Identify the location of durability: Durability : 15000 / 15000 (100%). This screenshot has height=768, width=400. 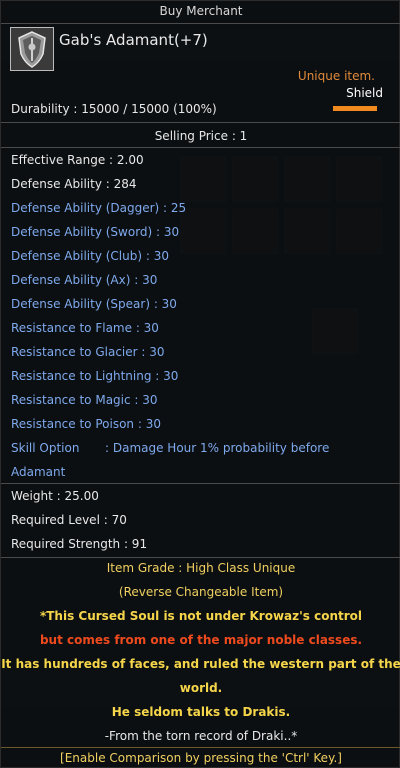
(114, 109).